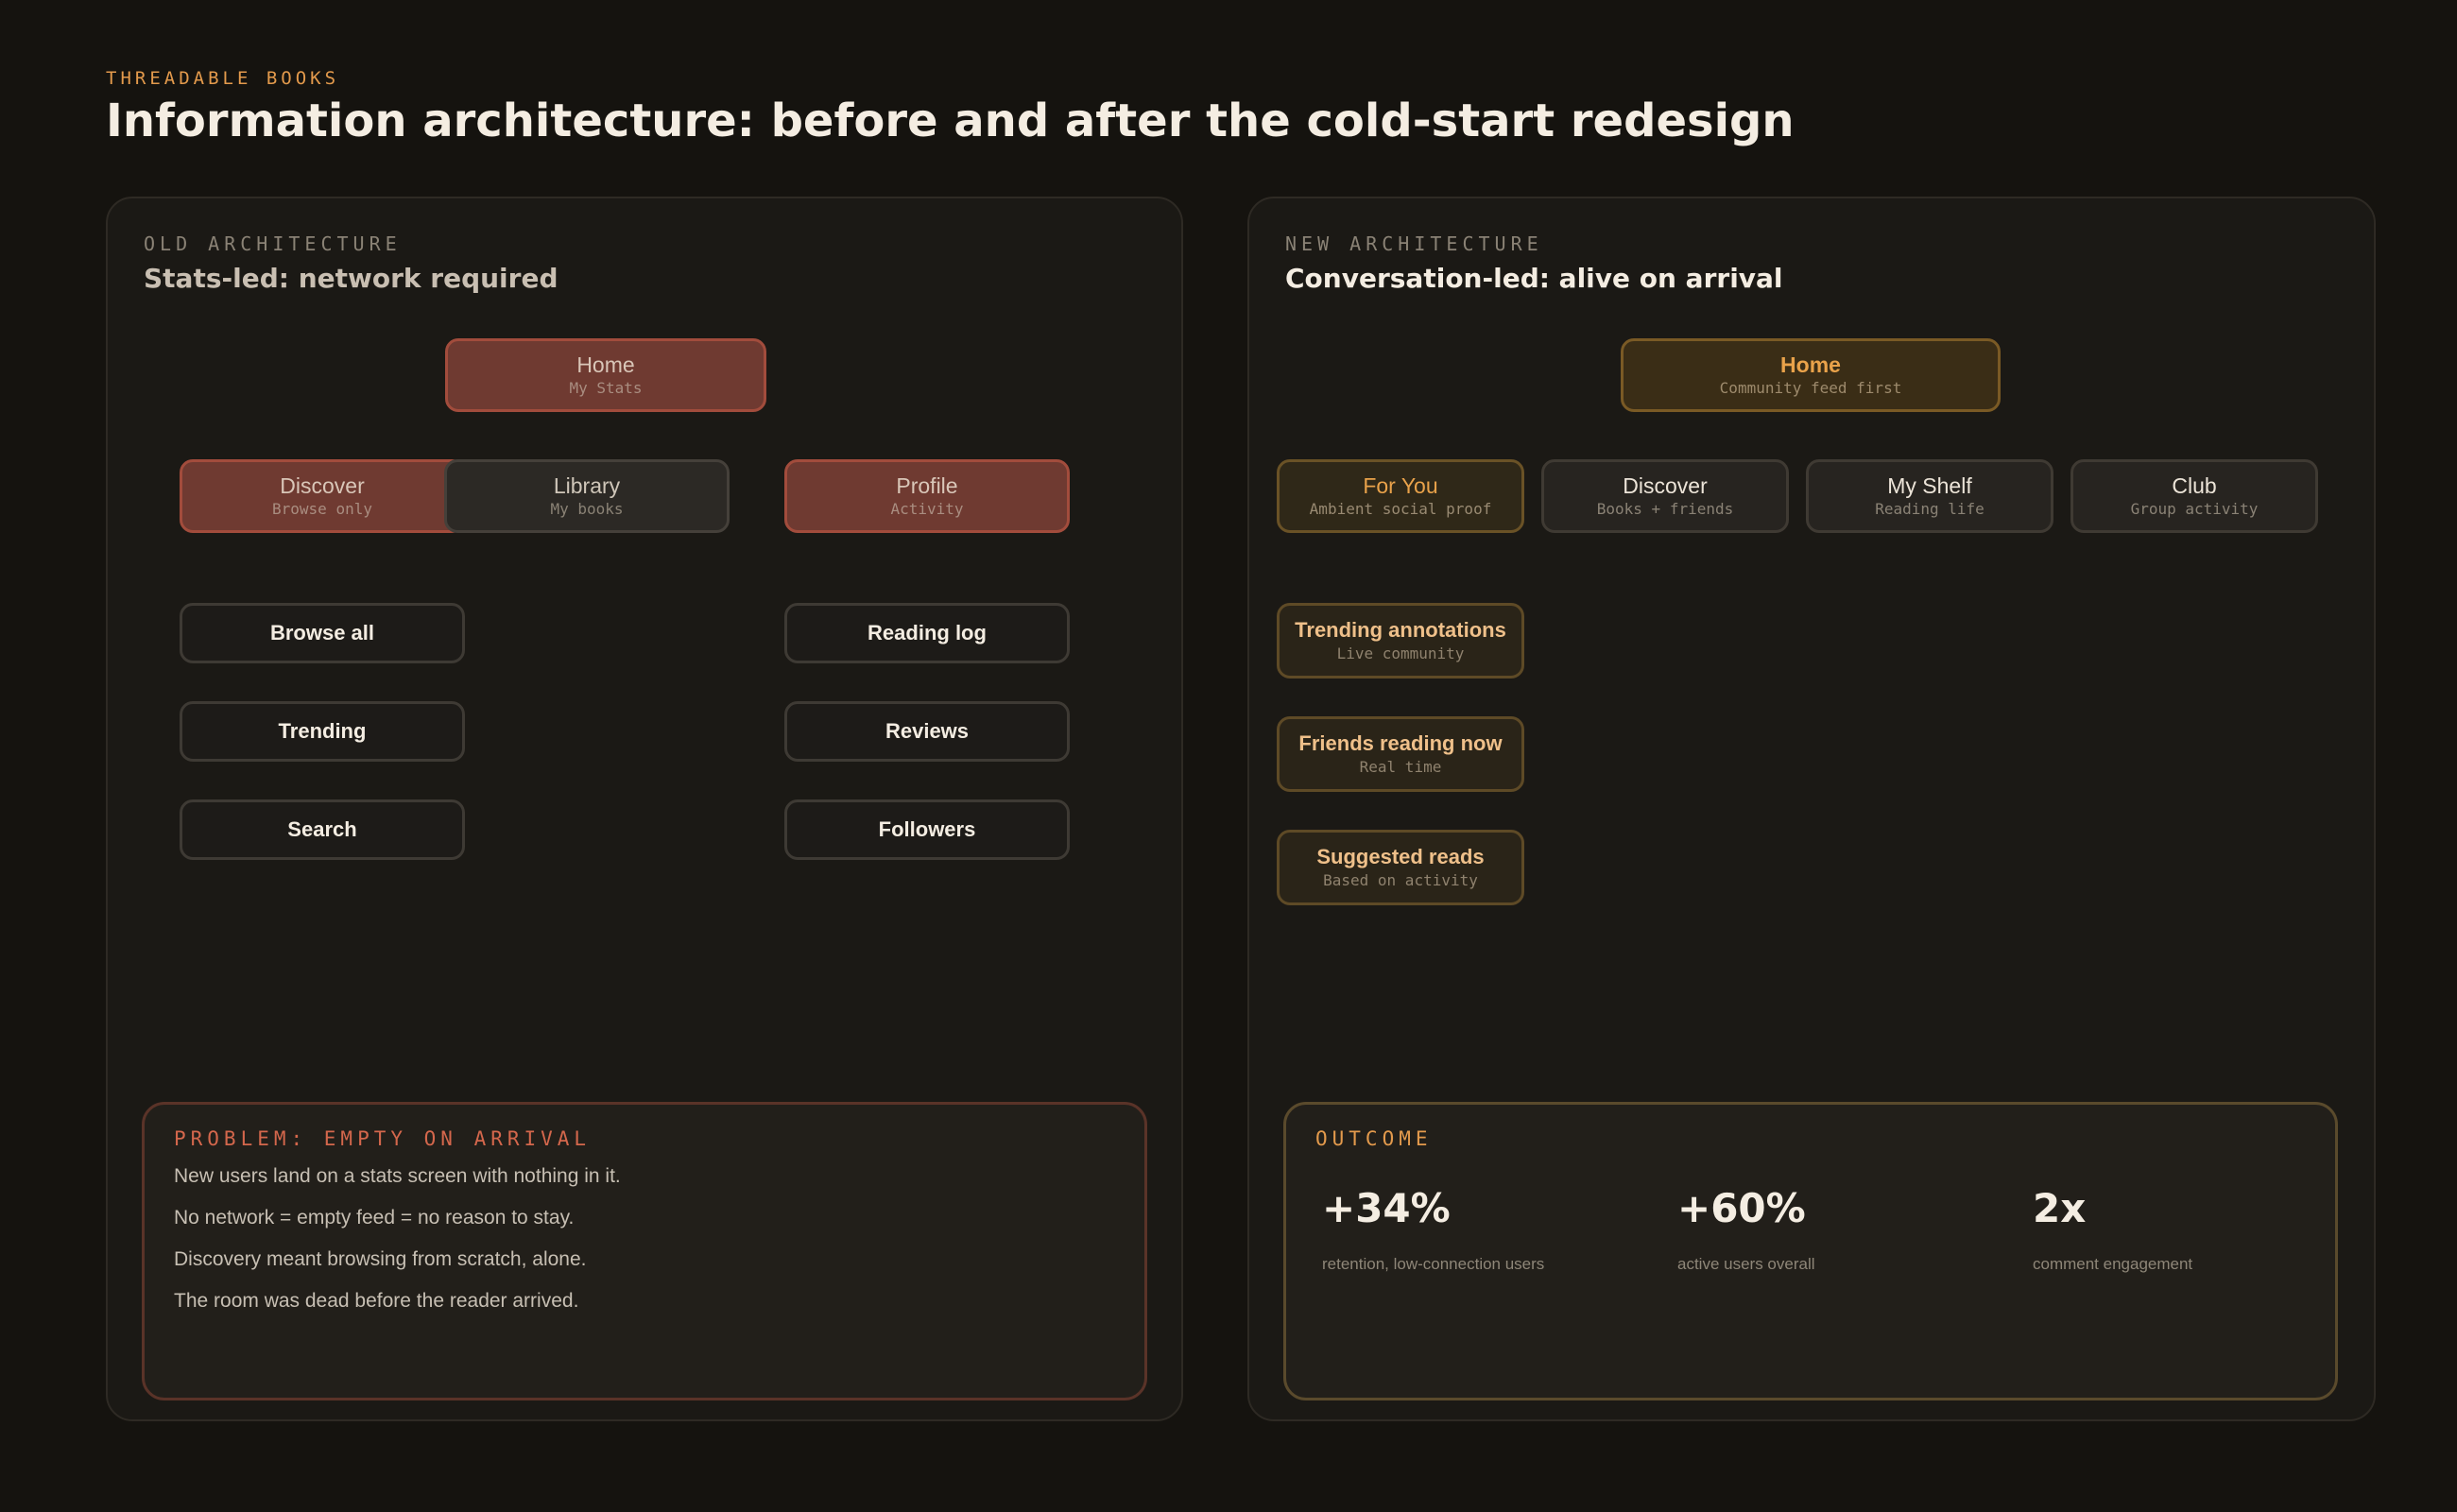 The height and width of the screenshot is (1512, 2457). I want to click on node-sublabel: Books + friends, so click(1665, 509).